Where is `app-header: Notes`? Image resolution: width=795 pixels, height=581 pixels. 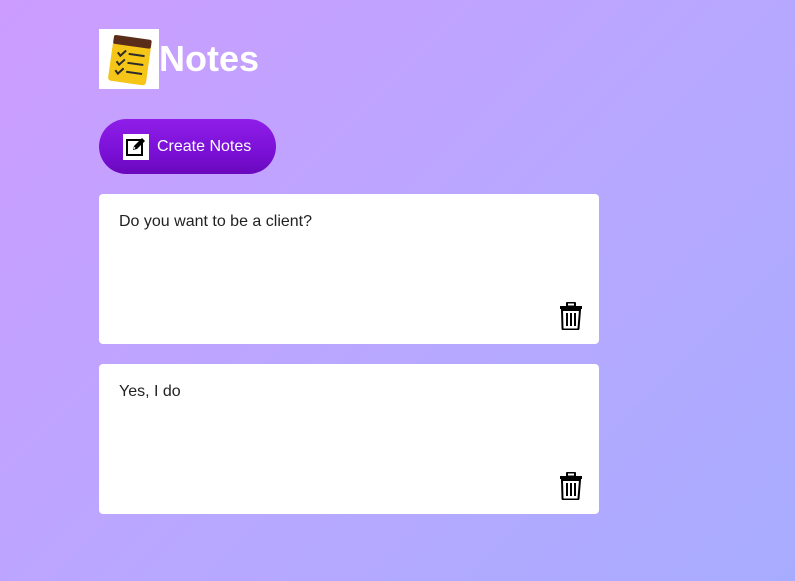
app-header: Notes is located at coordinates (179, 59).